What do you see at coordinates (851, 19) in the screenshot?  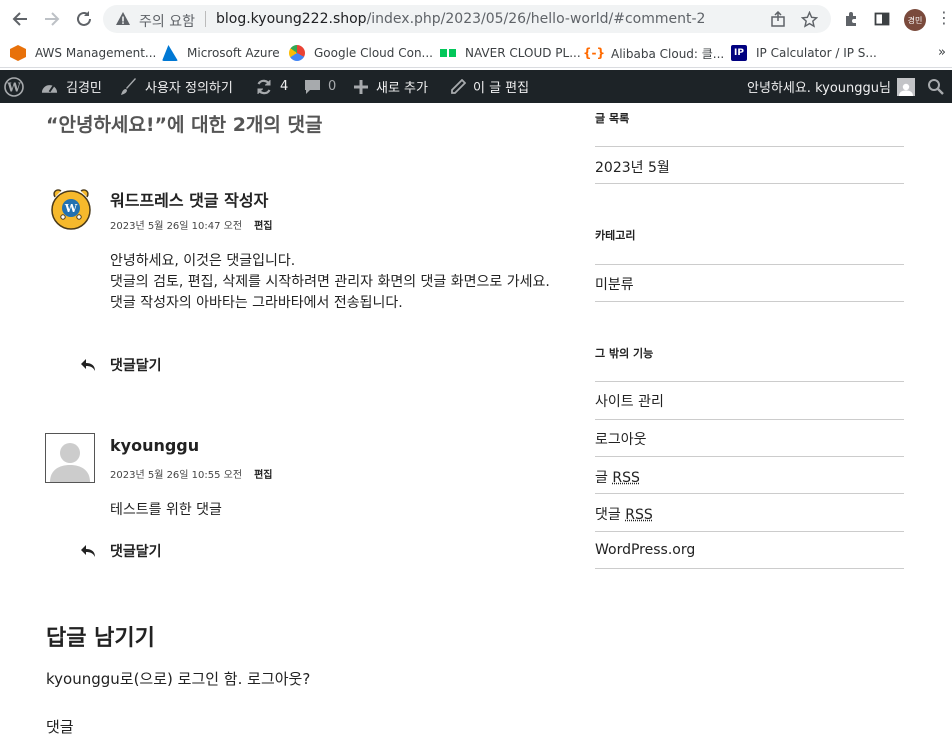 I see `extensions-icon` at bounding box center [851, 19].